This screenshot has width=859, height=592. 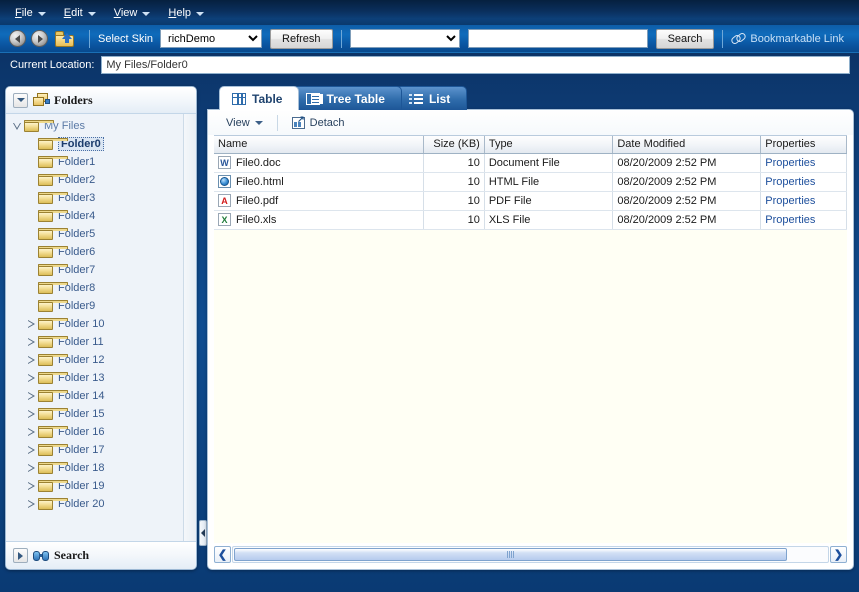 I want to click on tree-node-folder-15: Folder 15, so click(x=101, y=414).